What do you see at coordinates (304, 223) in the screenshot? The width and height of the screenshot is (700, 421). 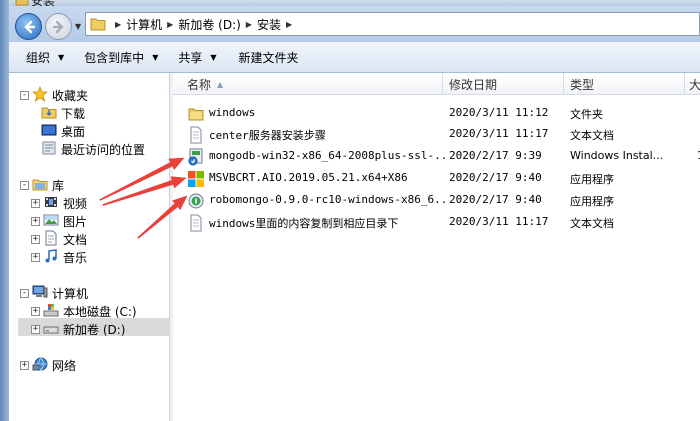 I see `file-name: windows里面的内容复制到相应目录下` at bounding box center [304, 223].